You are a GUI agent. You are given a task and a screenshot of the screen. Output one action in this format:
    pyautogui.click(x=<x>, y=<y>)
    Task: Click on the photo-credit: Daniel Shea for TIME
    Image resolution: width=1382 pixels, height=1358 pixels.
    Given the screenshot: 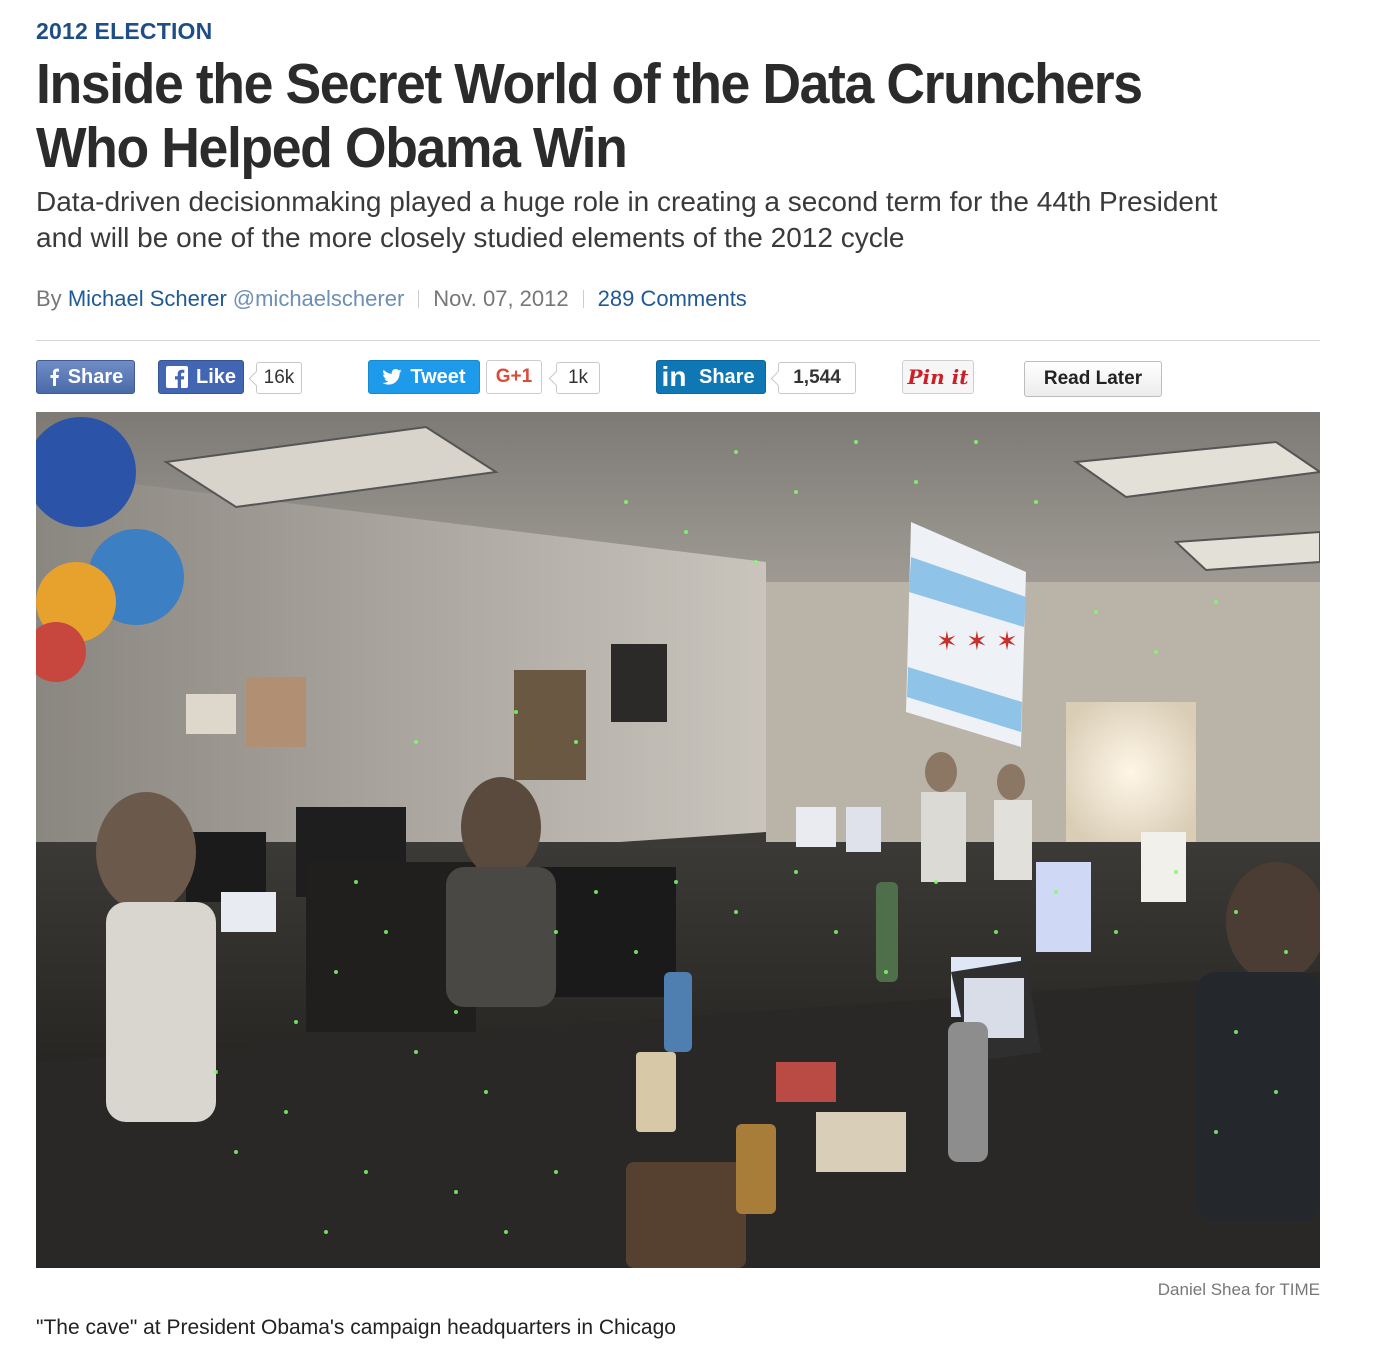 What is the action you would take?
    pyautogui.click(x=1238, y=1289)
    